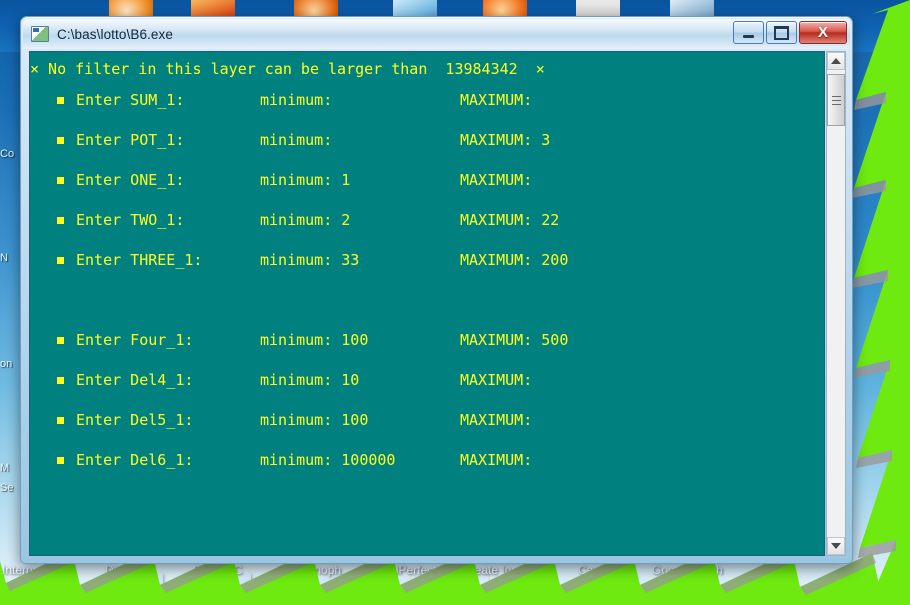 The image size is (910, 605). I want to click on scroll-down-button, so click(836, 546).